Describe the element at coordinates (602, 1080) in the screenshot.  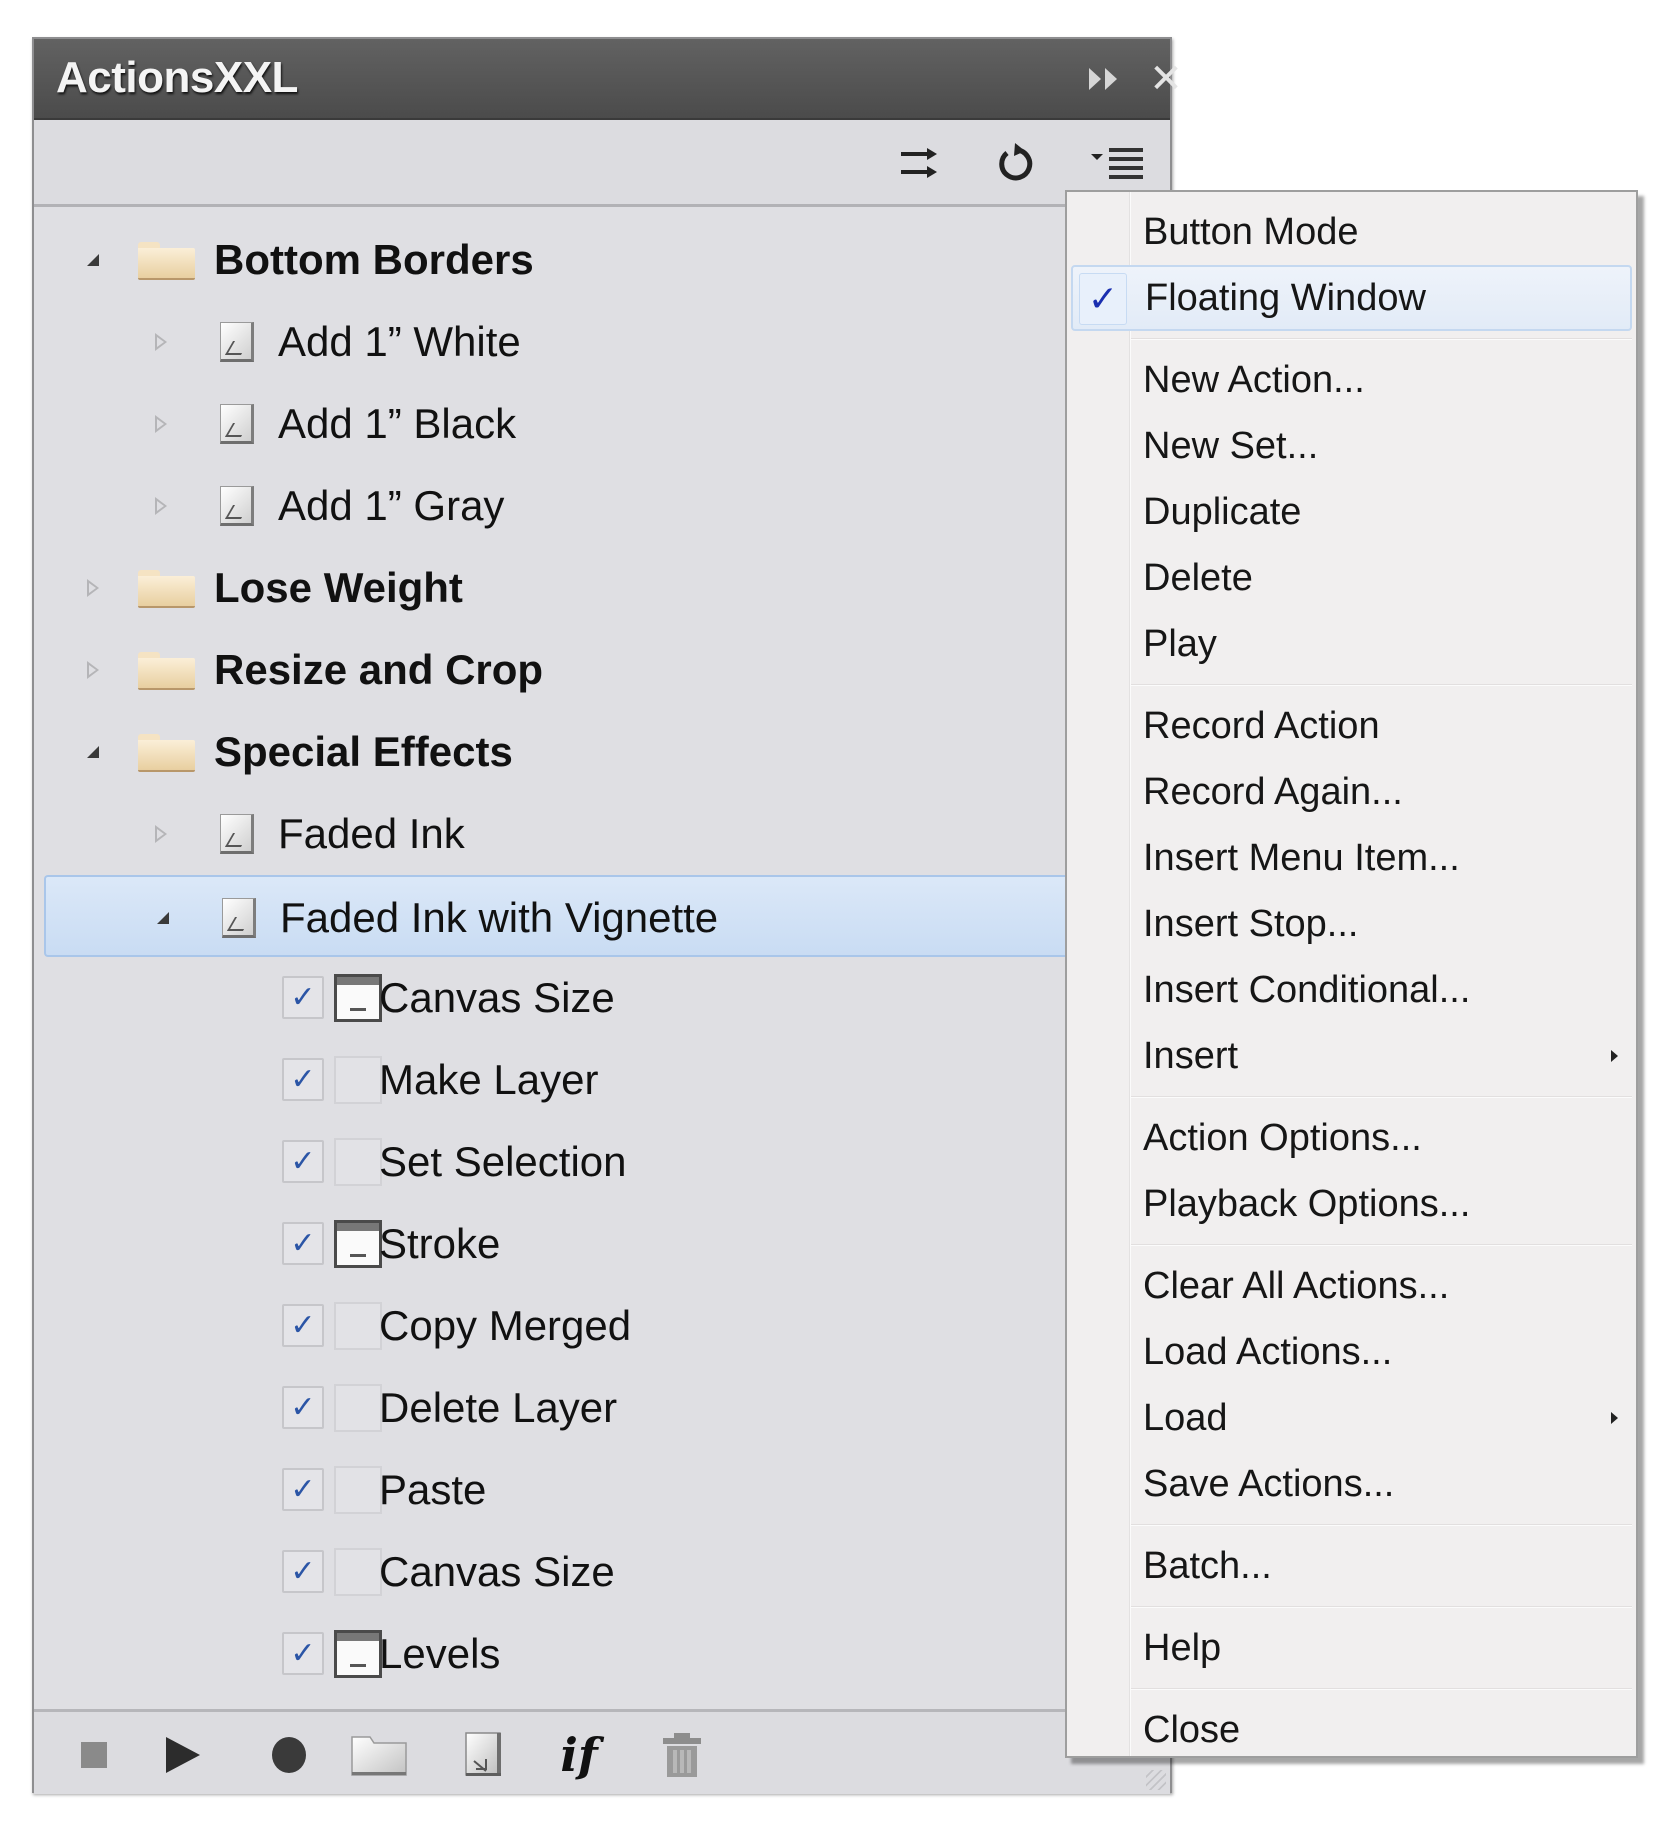
I see `action-step-row: ✓ Make Layer` at that location.